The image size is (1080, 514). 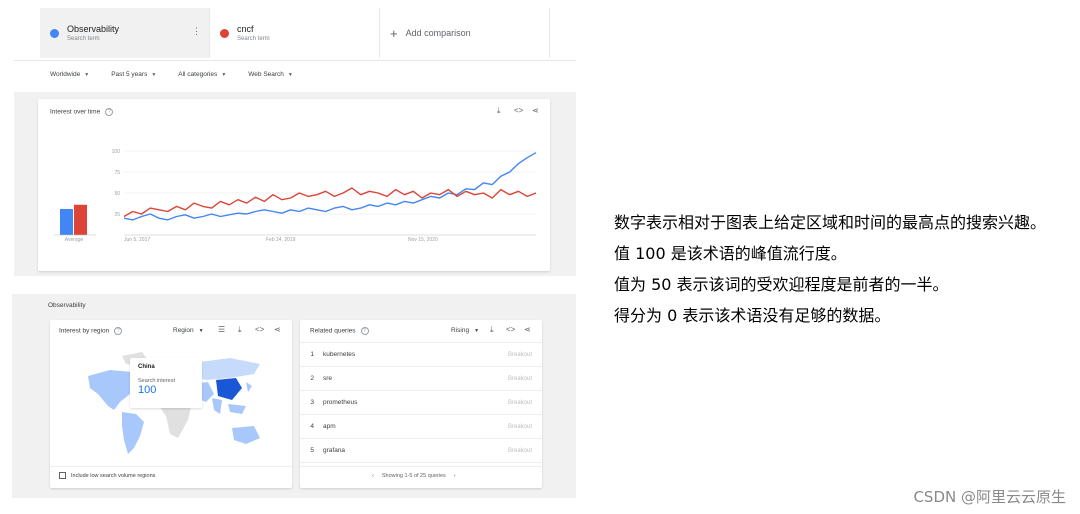 What do you see at coordinates (989, 497) in the screenshot?
I see `watermark: CSDN @阿里云云原生` at bounding box center [989, 497].